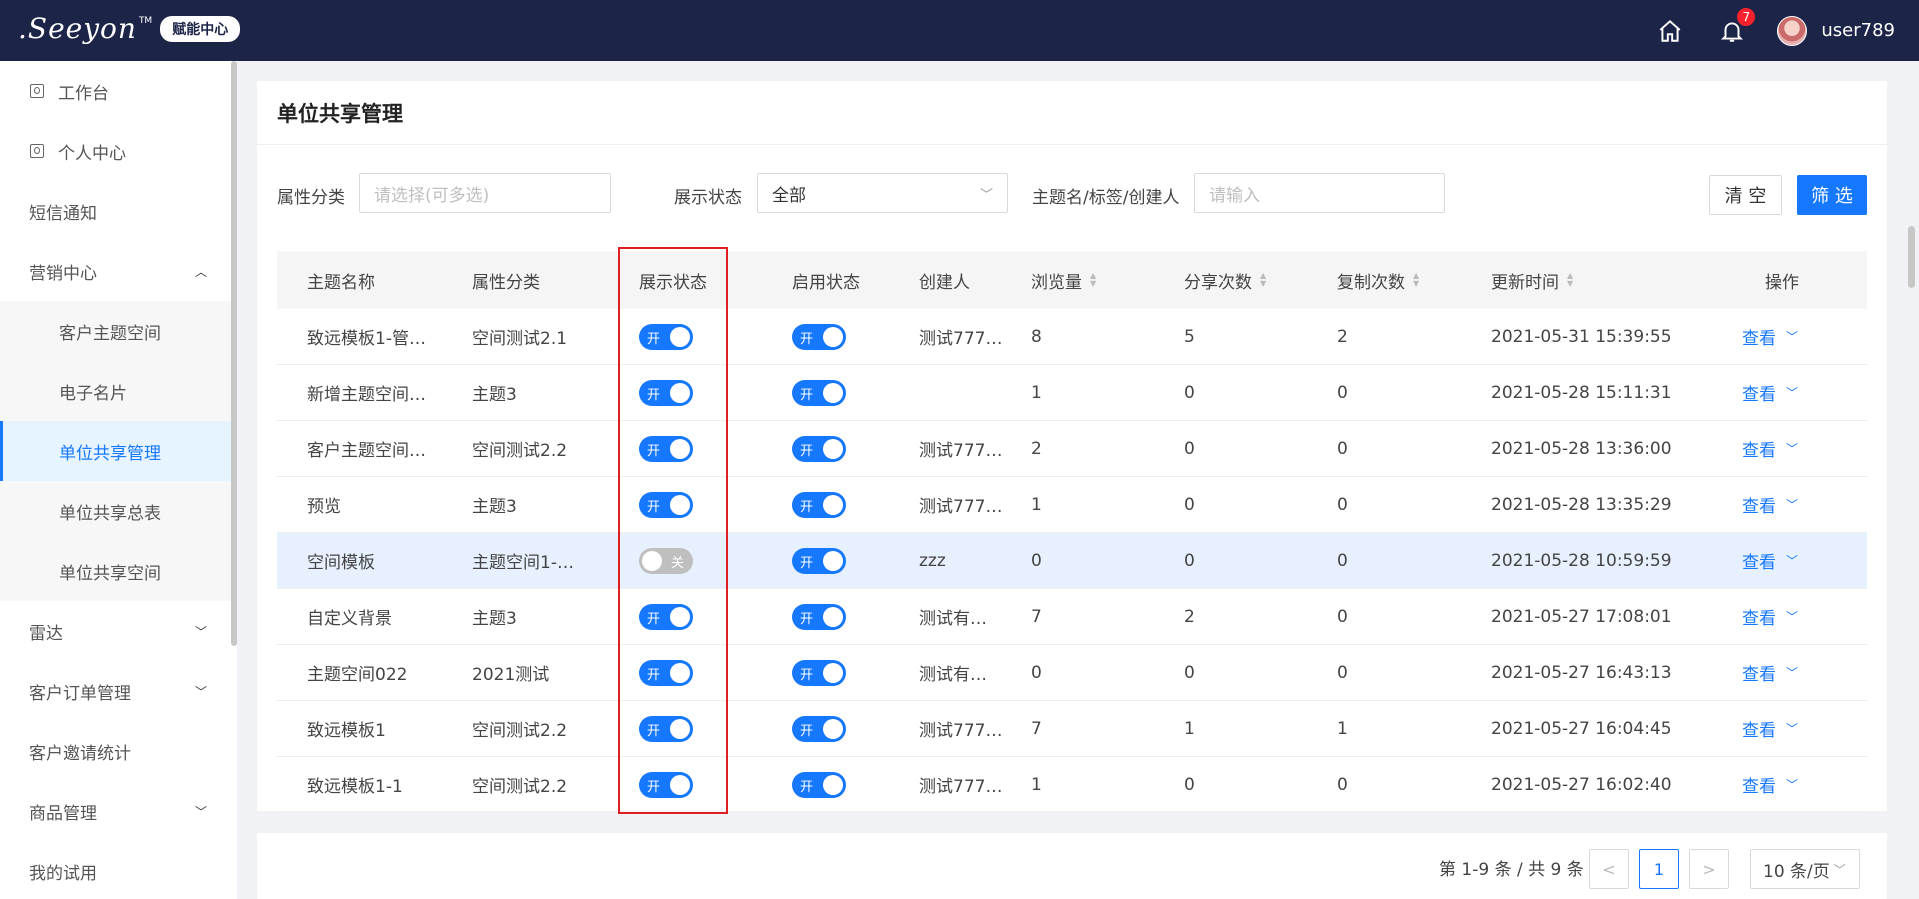 Image resolution: width=1919 pixels, height=899 pixels. What do you see at coordinates (324, 507) in the screenshot?
I see `cell-name: 预览` at bounding box center [324, 507].